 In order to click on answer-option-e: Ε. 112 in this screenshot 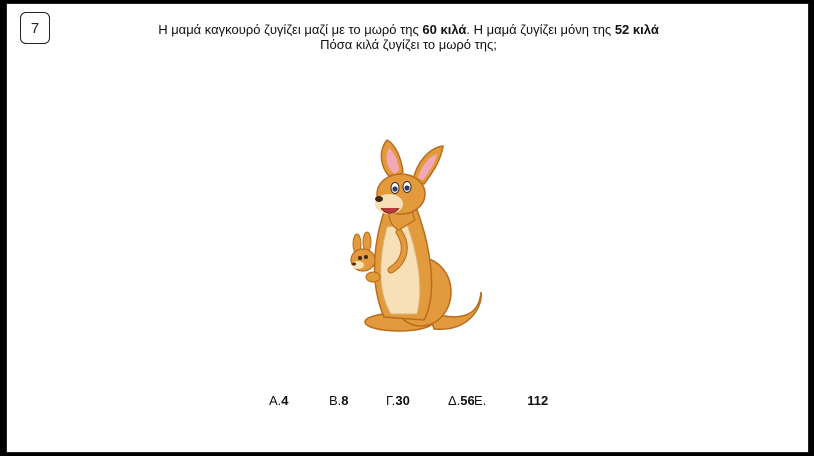, I will do `click(511, 400)`.